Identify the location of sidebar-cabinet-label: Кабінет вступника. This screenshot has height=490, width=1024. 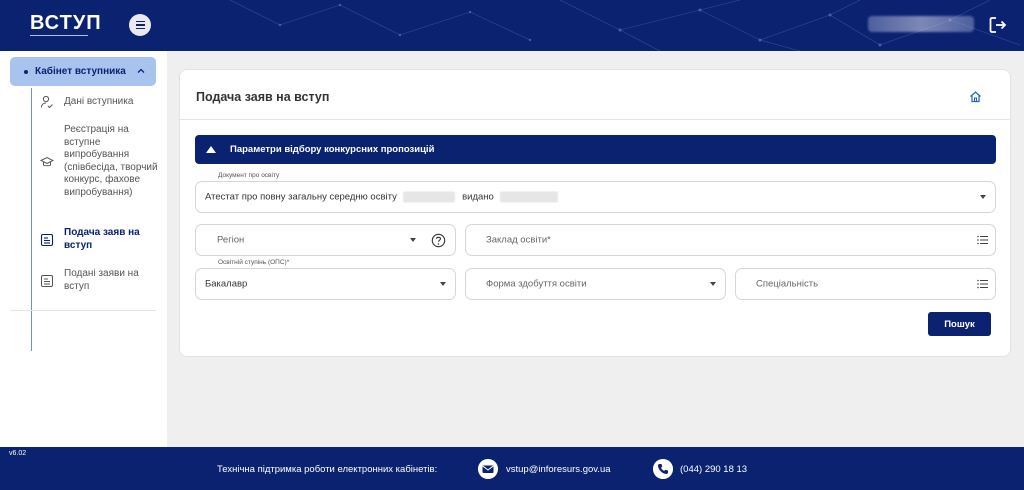
(80, 71).